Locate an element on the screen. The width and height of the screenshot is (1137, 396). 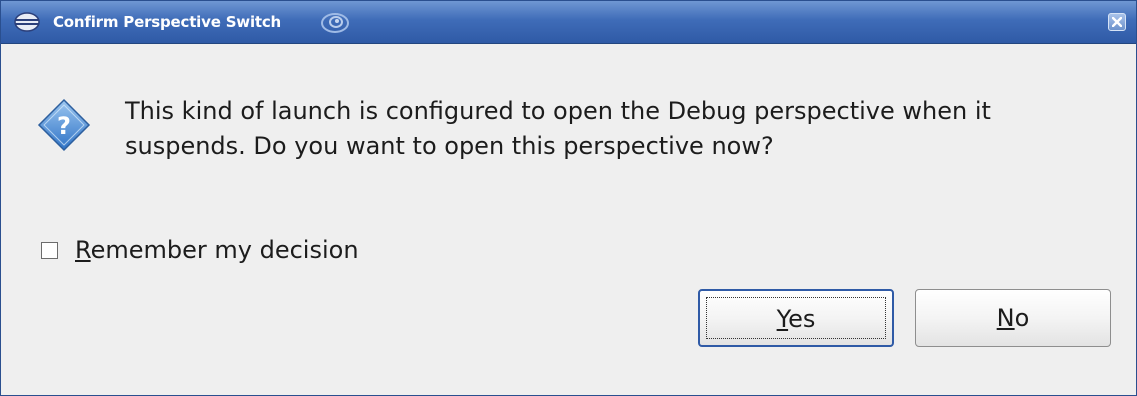
swirl-icon is located at coordinates (335, 22).